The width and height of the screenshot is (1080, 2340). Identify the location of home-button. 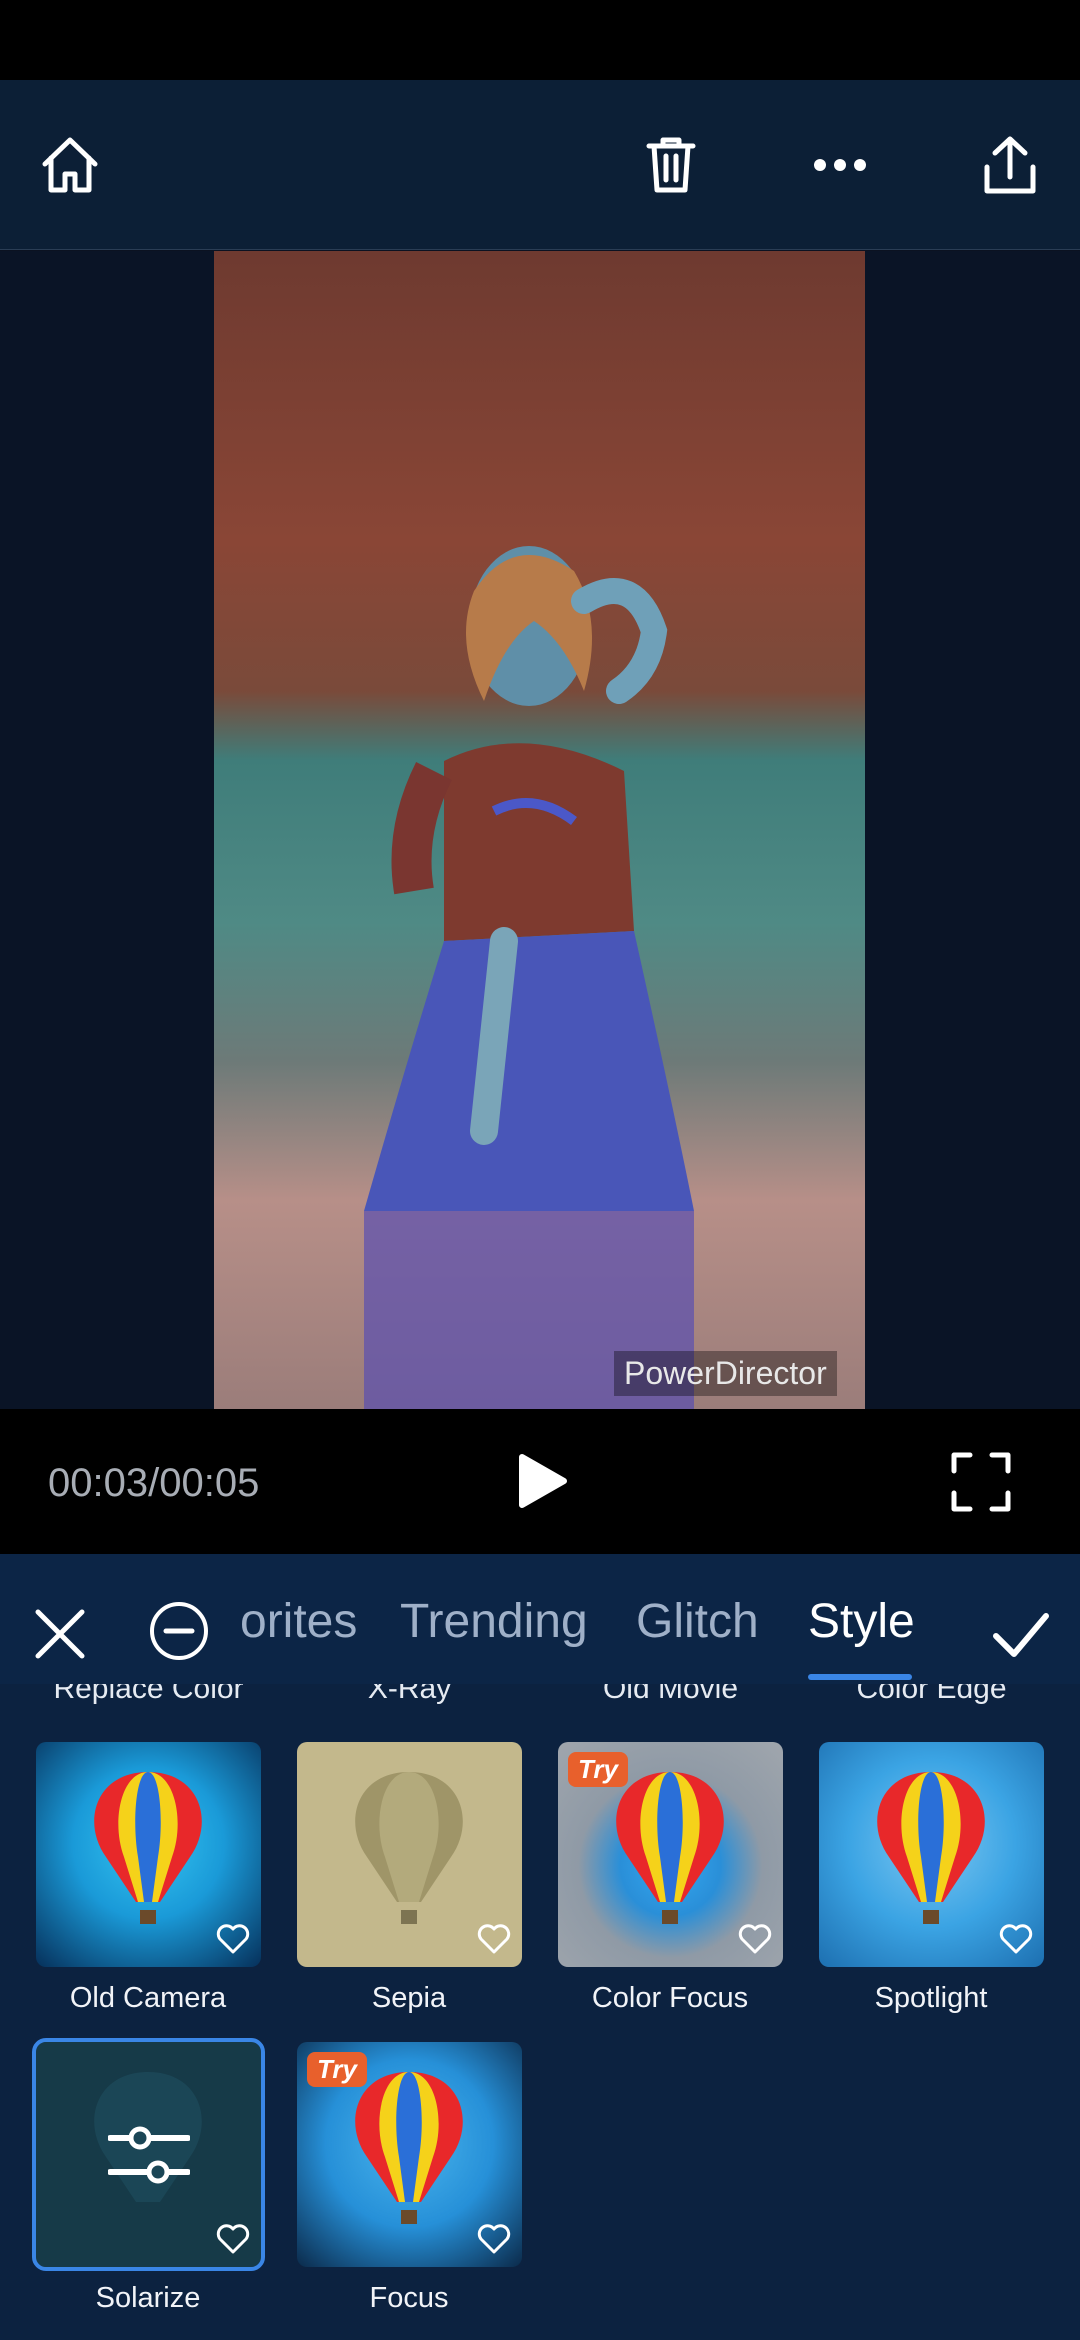
(70, 165).